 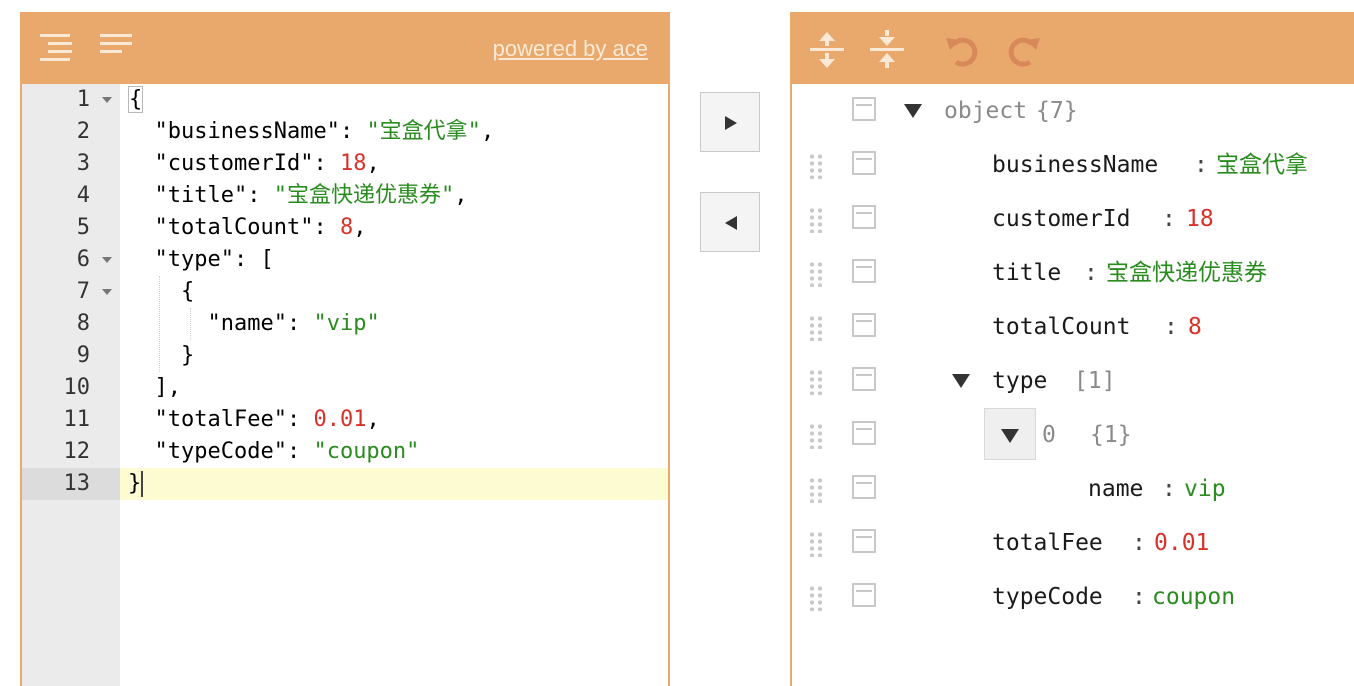 What do you see at coordinates (1073, 219) in the screenshot?
I see `tree-node: customerId : 18` at bounding box center [1073, 219].